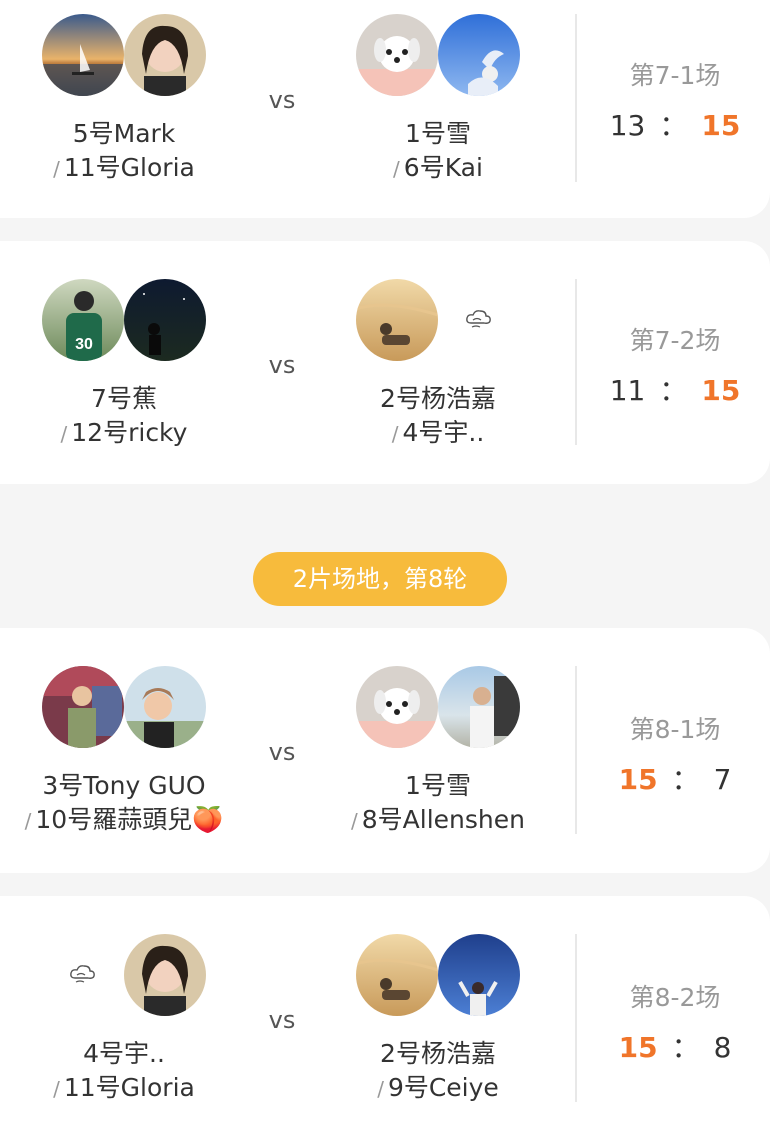  I want to click on player-name: 10号羅蒜頭兒🍑, so click(129, 819).